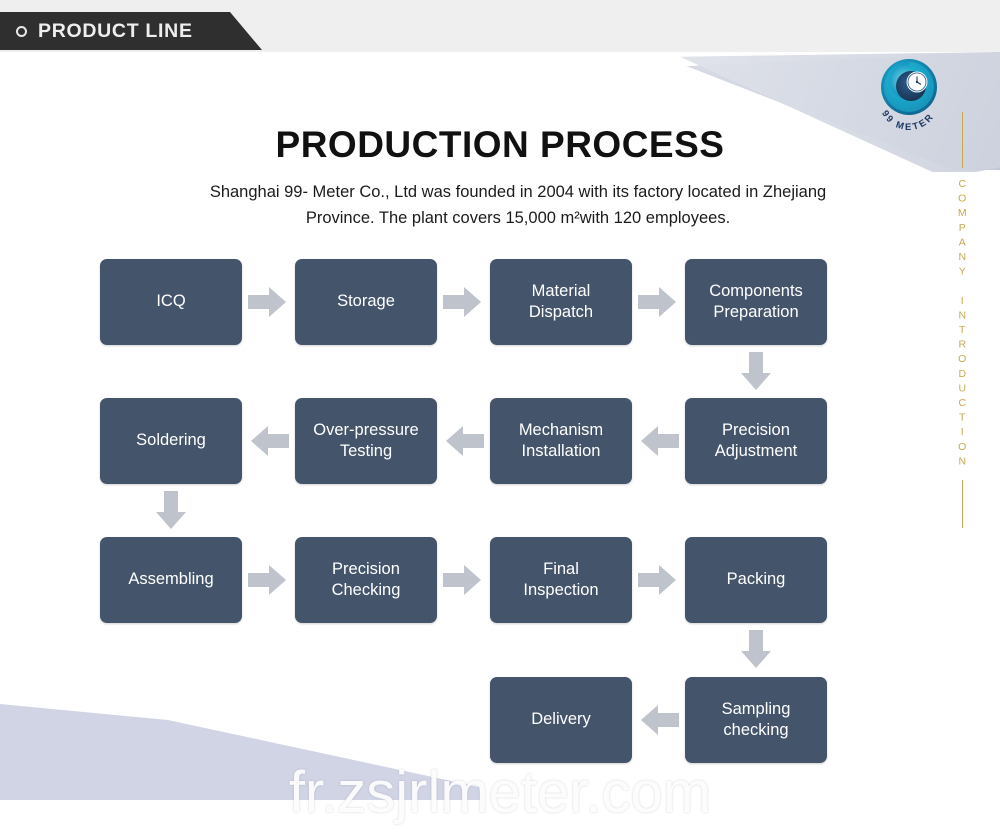 Image resolution: width=1000 pixels, height=832 pixels. I want to click on flow-arrow-components-to-precision-adjustment, so click(756, 371).